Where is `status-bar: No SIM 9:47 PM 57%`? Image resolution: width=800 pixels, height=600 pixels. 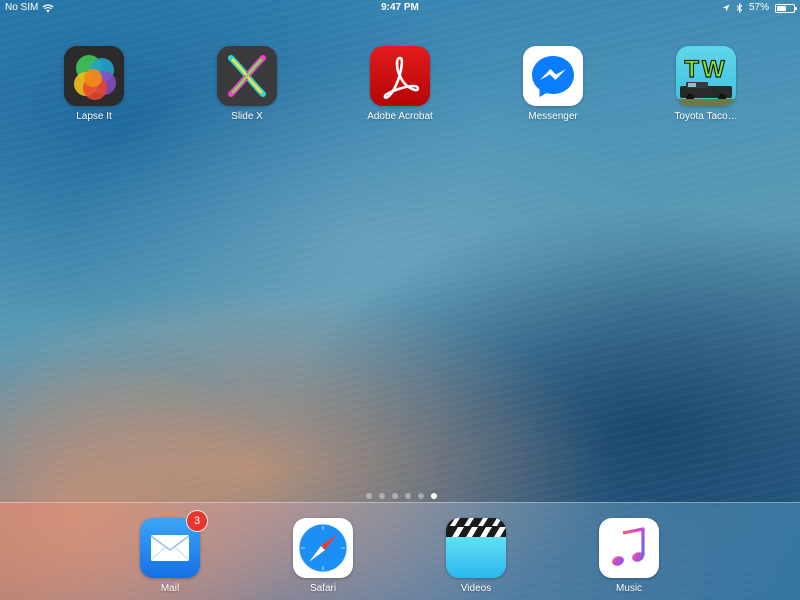
status-bar: No SIM 9:47 PM 57% is located at coordinates (400, 8).